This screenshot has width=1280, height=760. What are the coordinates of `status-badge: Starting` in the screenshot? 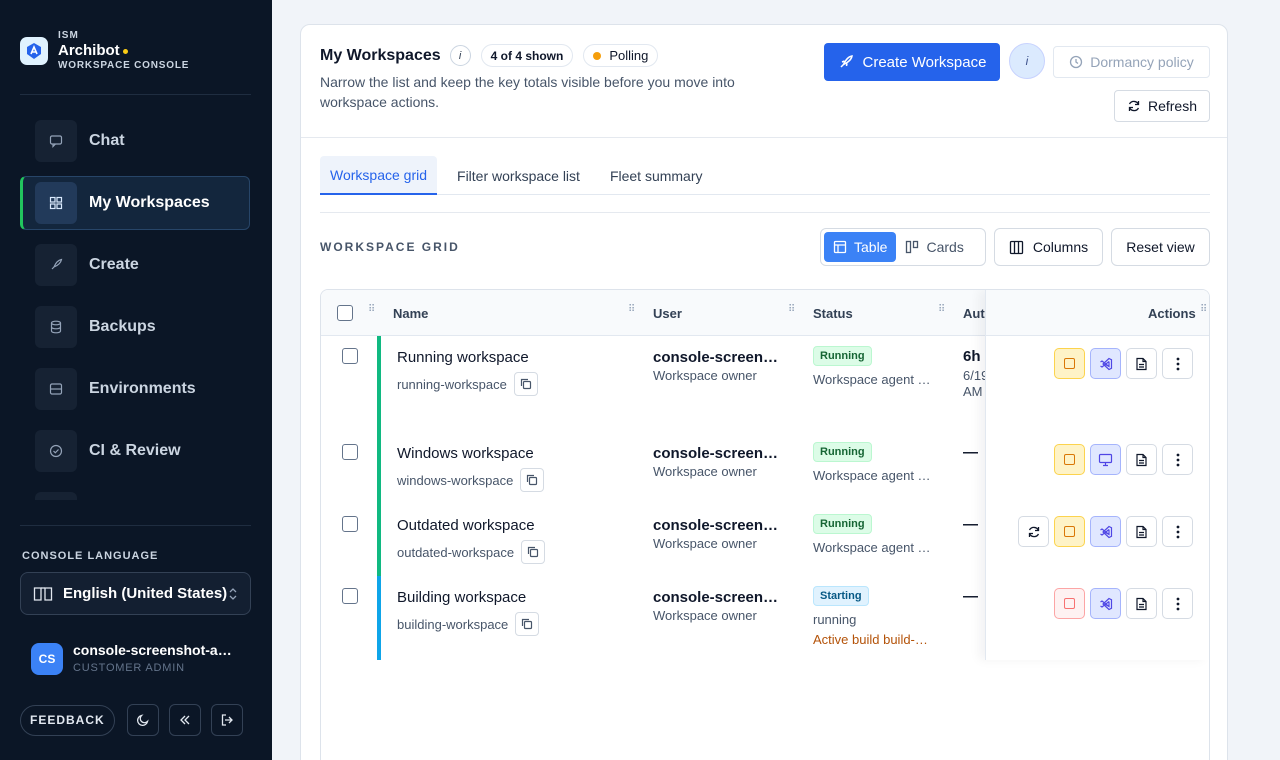 It's located at (841, 596).